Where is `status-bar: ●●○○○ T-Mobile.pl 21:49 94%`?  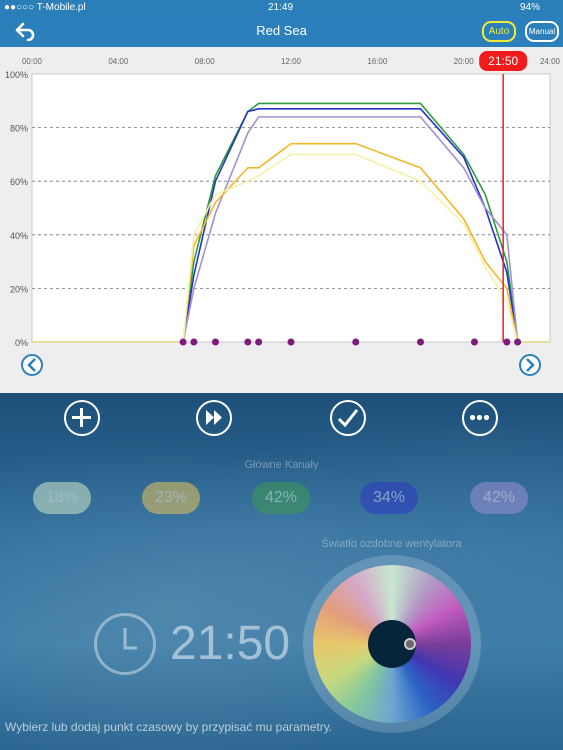
status-bar: ●●○○○ T-Mobile.pl 21:49 94% is located at coordinates (281, 8).